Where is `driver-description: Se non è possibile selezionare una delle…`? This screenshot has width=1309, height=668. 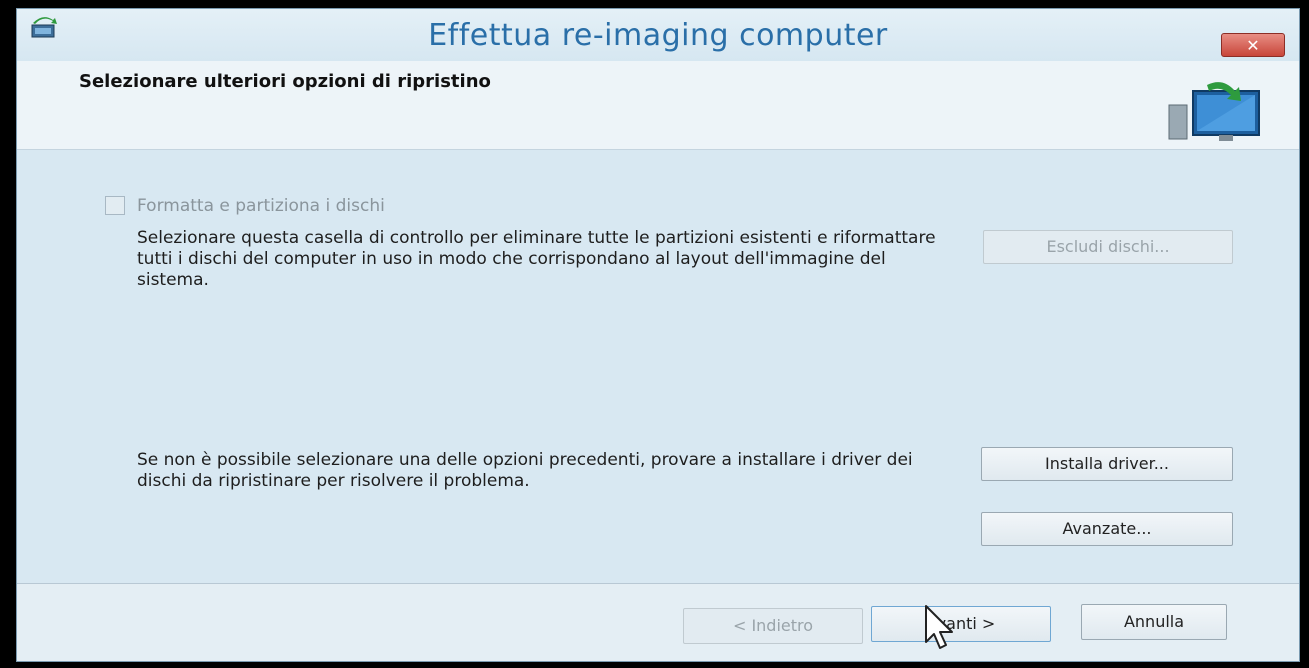
driver-description: Se non è possibile selezionare una delle… is located at coordinates (525, 470).